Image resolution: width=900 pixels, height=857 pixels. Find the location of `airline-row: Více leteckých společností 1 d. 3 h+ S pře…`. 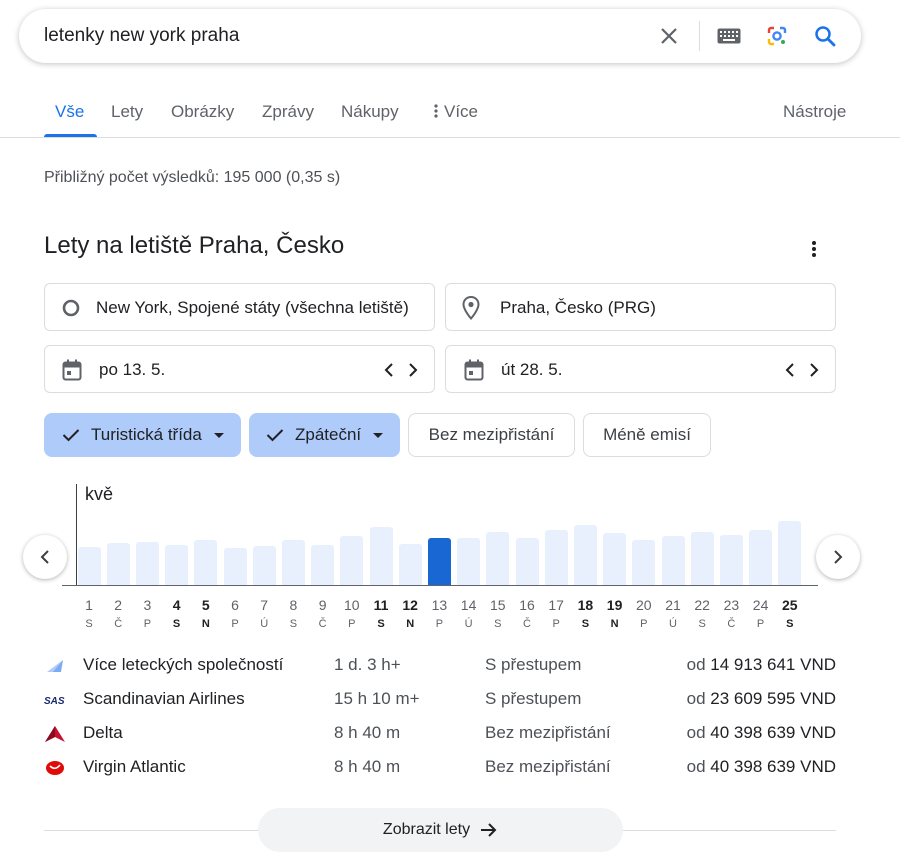

airline-row: Více leteckých společností 1 d. 3 h+ S pře… is located at coordinates (450, 666).